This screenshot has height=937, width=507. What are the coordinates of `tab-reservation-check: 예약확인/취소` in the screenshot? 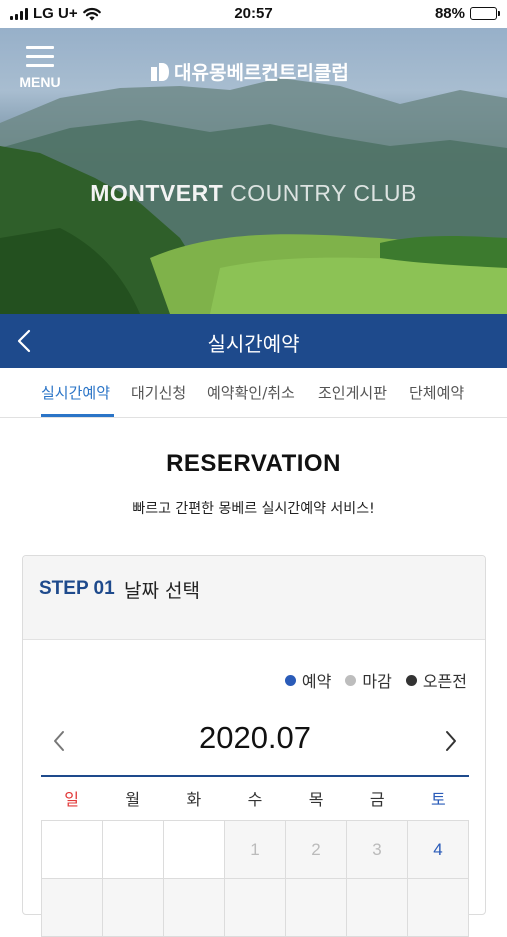 It's located at (251, 392).